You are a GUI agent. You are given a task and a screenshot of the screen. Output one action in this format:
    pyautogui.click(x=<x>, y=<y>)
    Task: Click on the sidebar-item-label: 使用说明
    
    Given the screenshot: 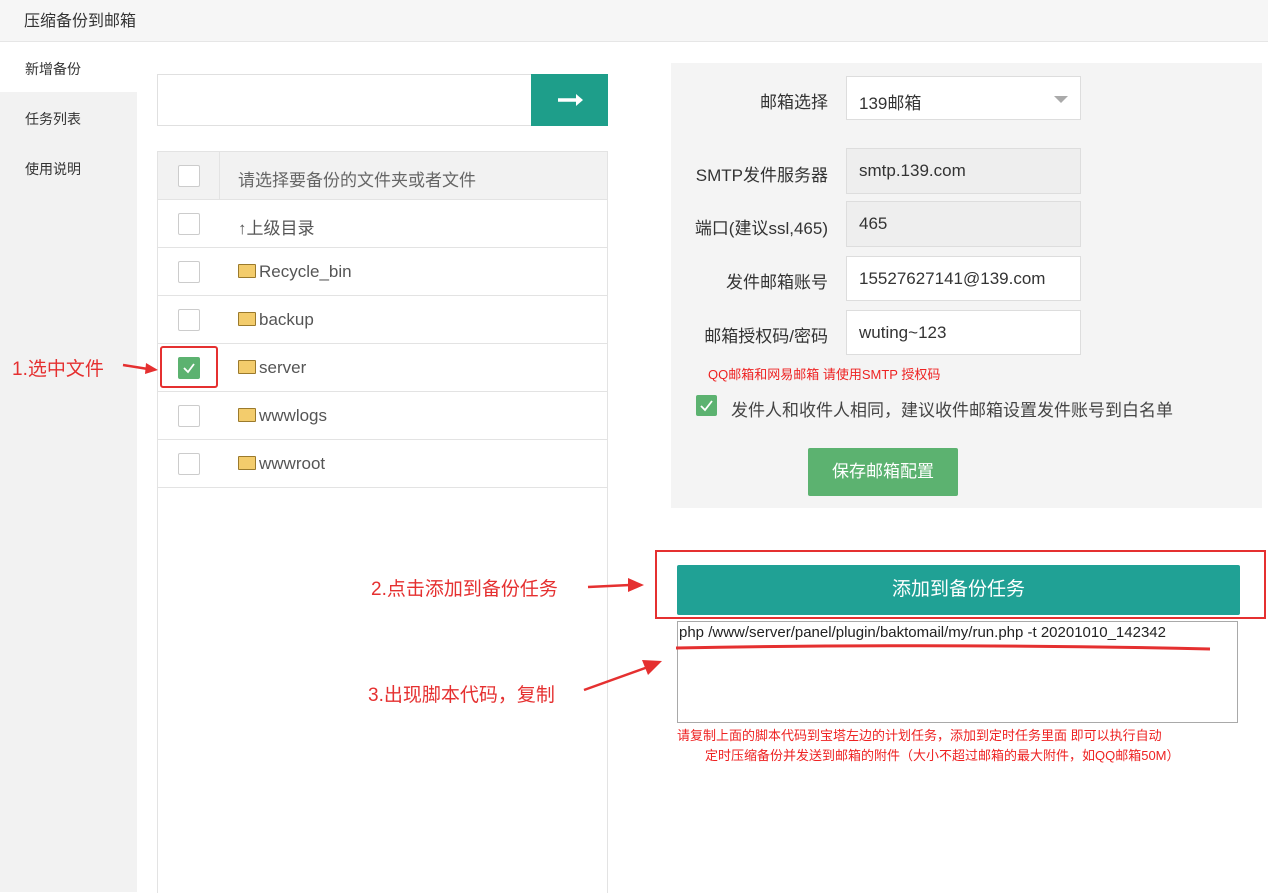 What is the action you would take?
    pyautogui.click(x=53, y=169)
    